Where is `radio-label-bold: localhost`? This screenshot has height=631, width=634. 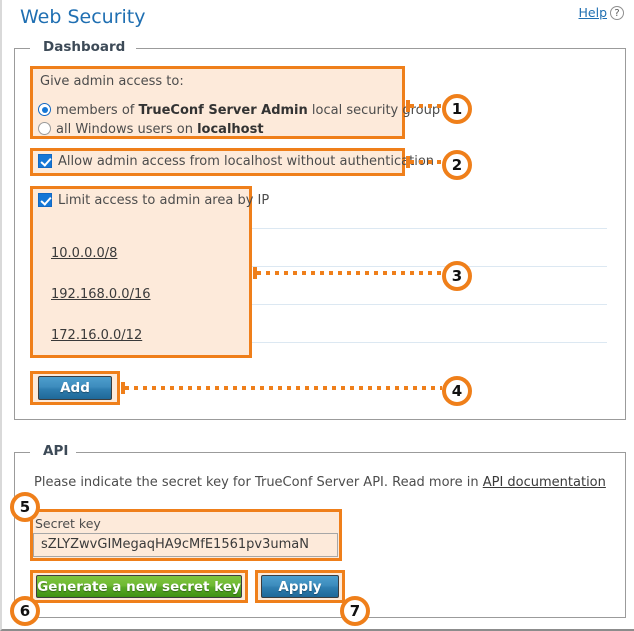
radio-label-bold: localhost is located at coordinates (230, 129).